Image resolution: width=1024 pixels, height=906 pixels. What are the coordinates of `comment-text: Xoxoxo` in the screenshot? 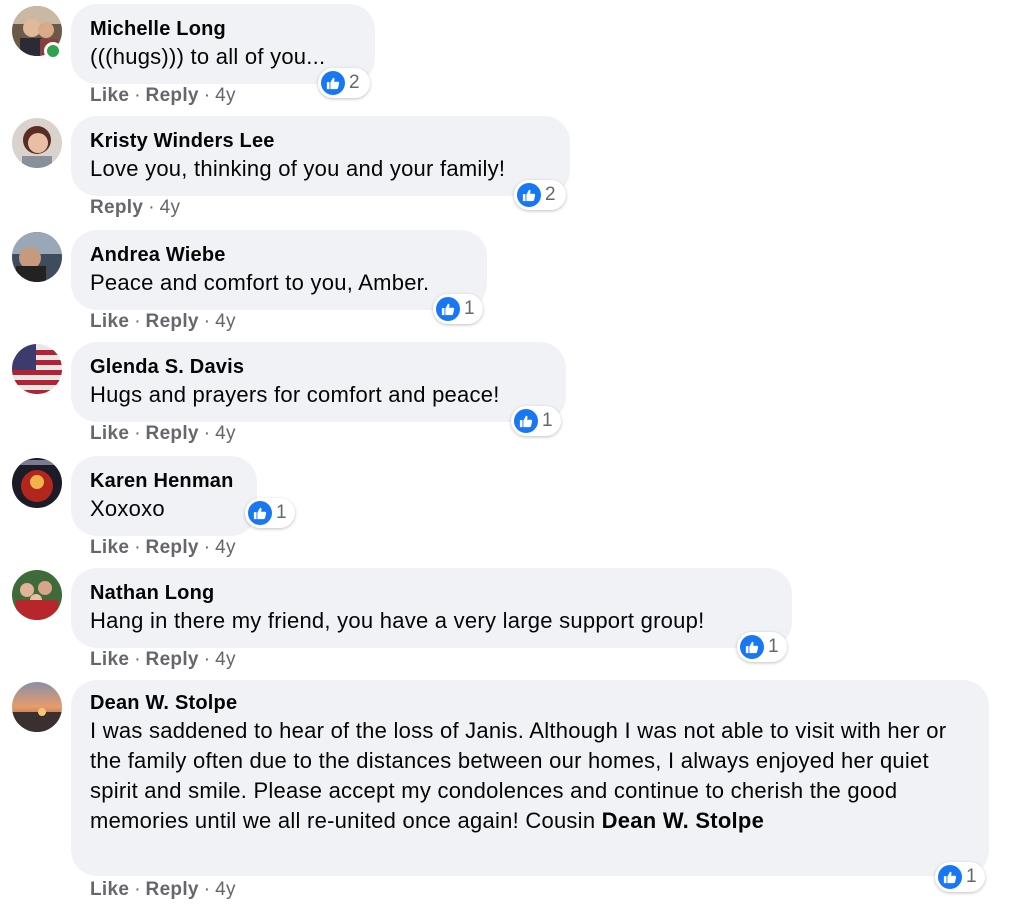 It's located at (127, 508).